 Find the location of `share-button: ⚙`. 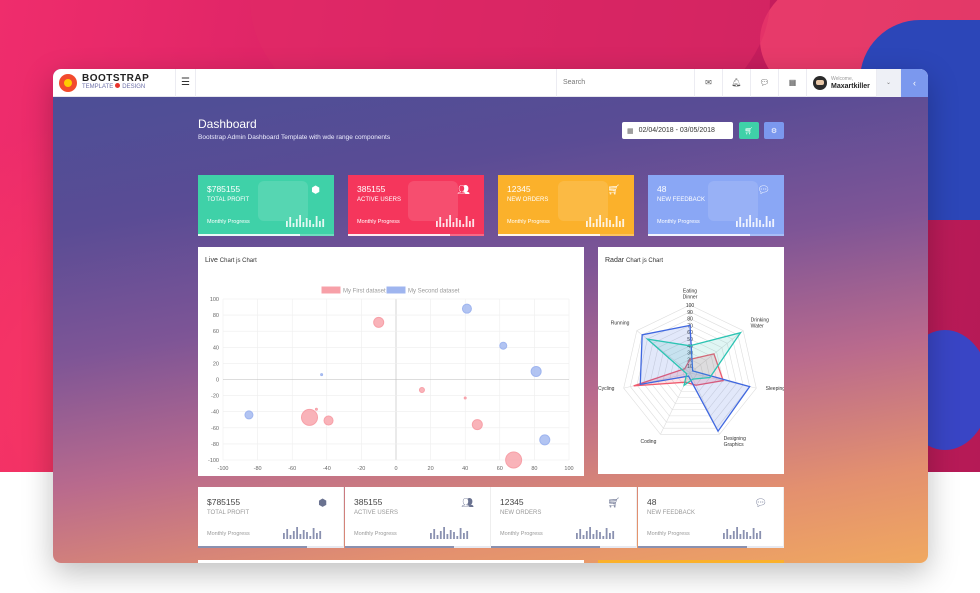

share-button: ⚙ is located at coordinates (774, 130).